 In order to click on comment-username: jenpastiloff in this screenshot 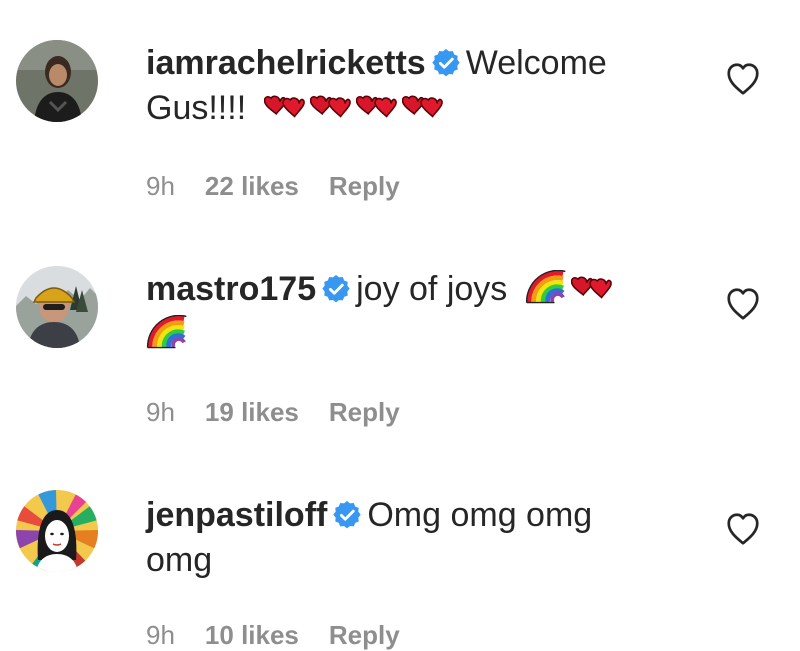, I will do `click(236, 515)`.